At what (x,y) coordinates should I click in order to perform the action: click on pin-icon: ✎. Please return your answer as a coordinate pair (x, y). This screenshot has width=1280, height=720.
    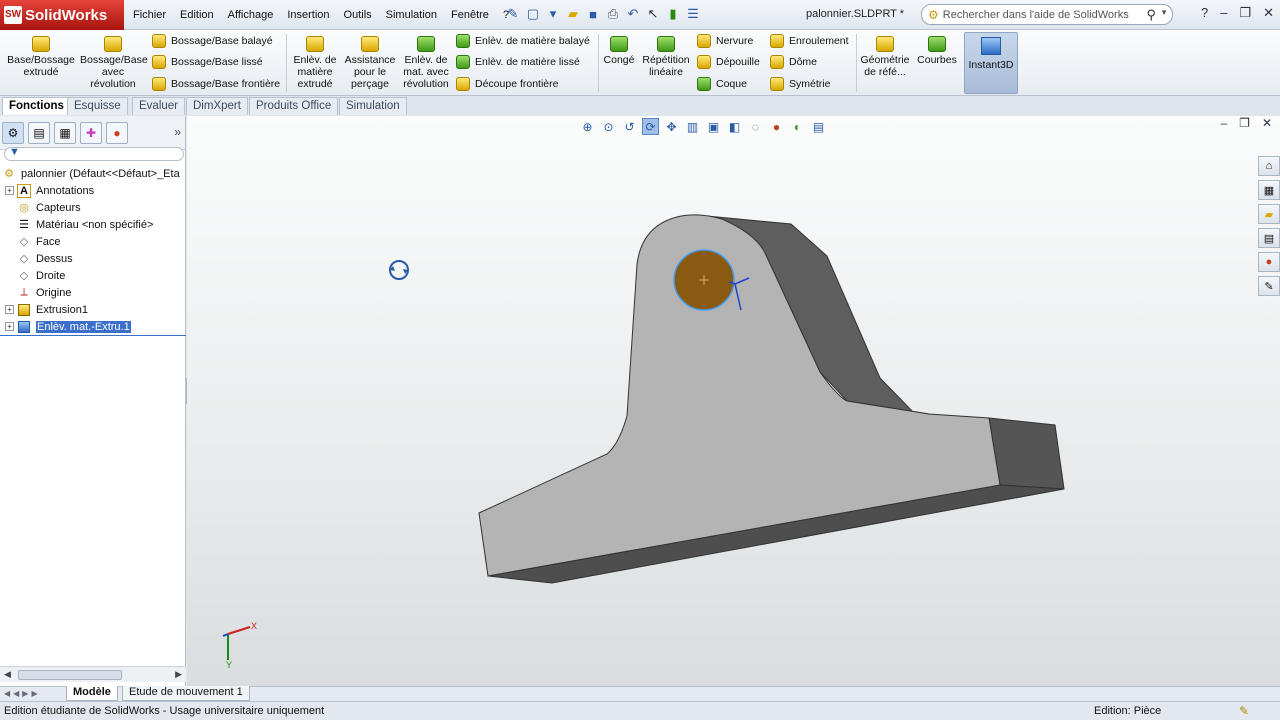
    Looking at the image, I should click on (513, 14).